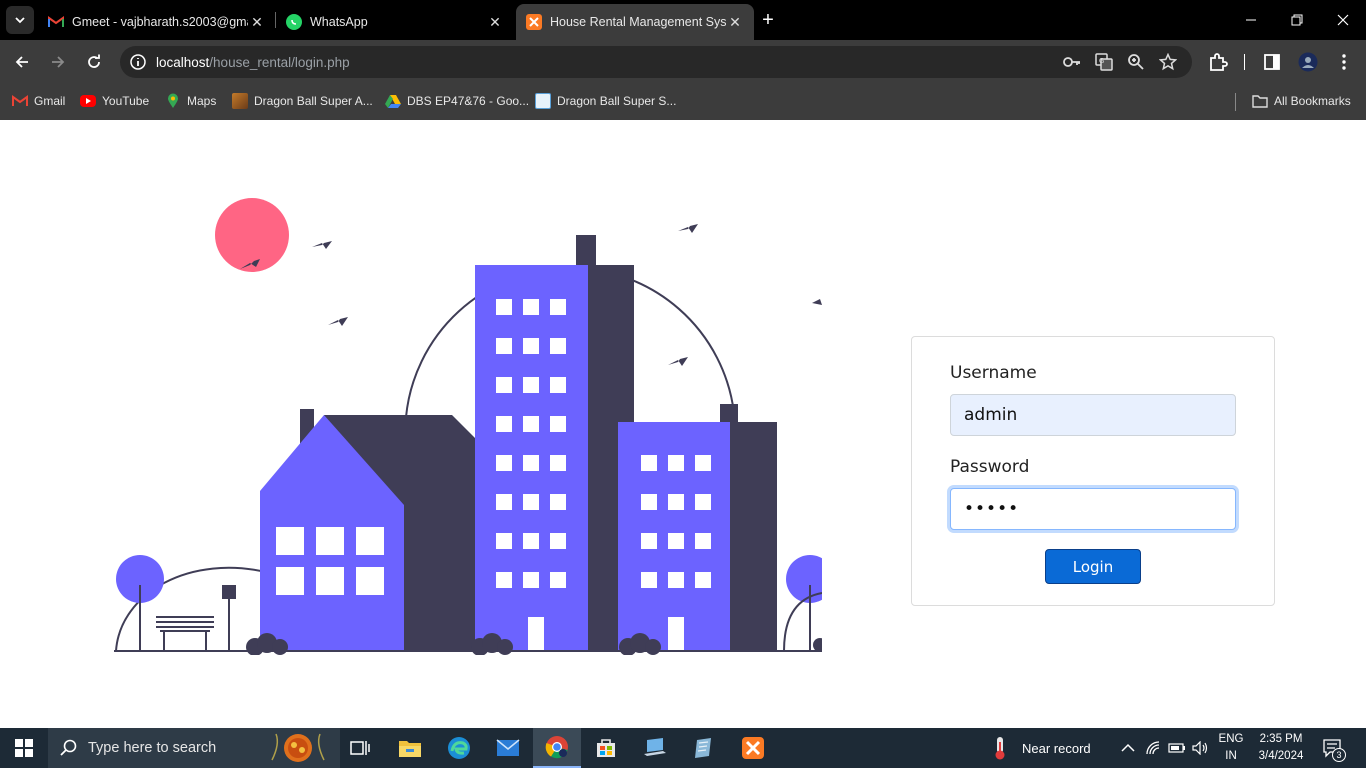 The image size is (1366, 770). I want to click on login-button: Login, so click(1093, 566).